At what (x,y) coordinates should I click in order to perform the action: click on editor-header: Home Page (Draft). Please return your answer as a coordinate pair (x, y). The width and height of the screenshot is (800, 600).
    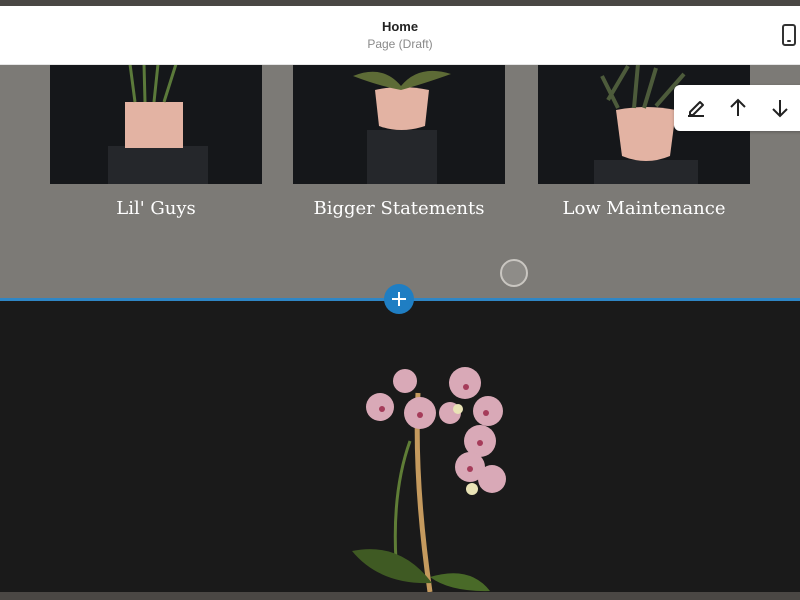
    Looking at the image, I should click on (400, 35).